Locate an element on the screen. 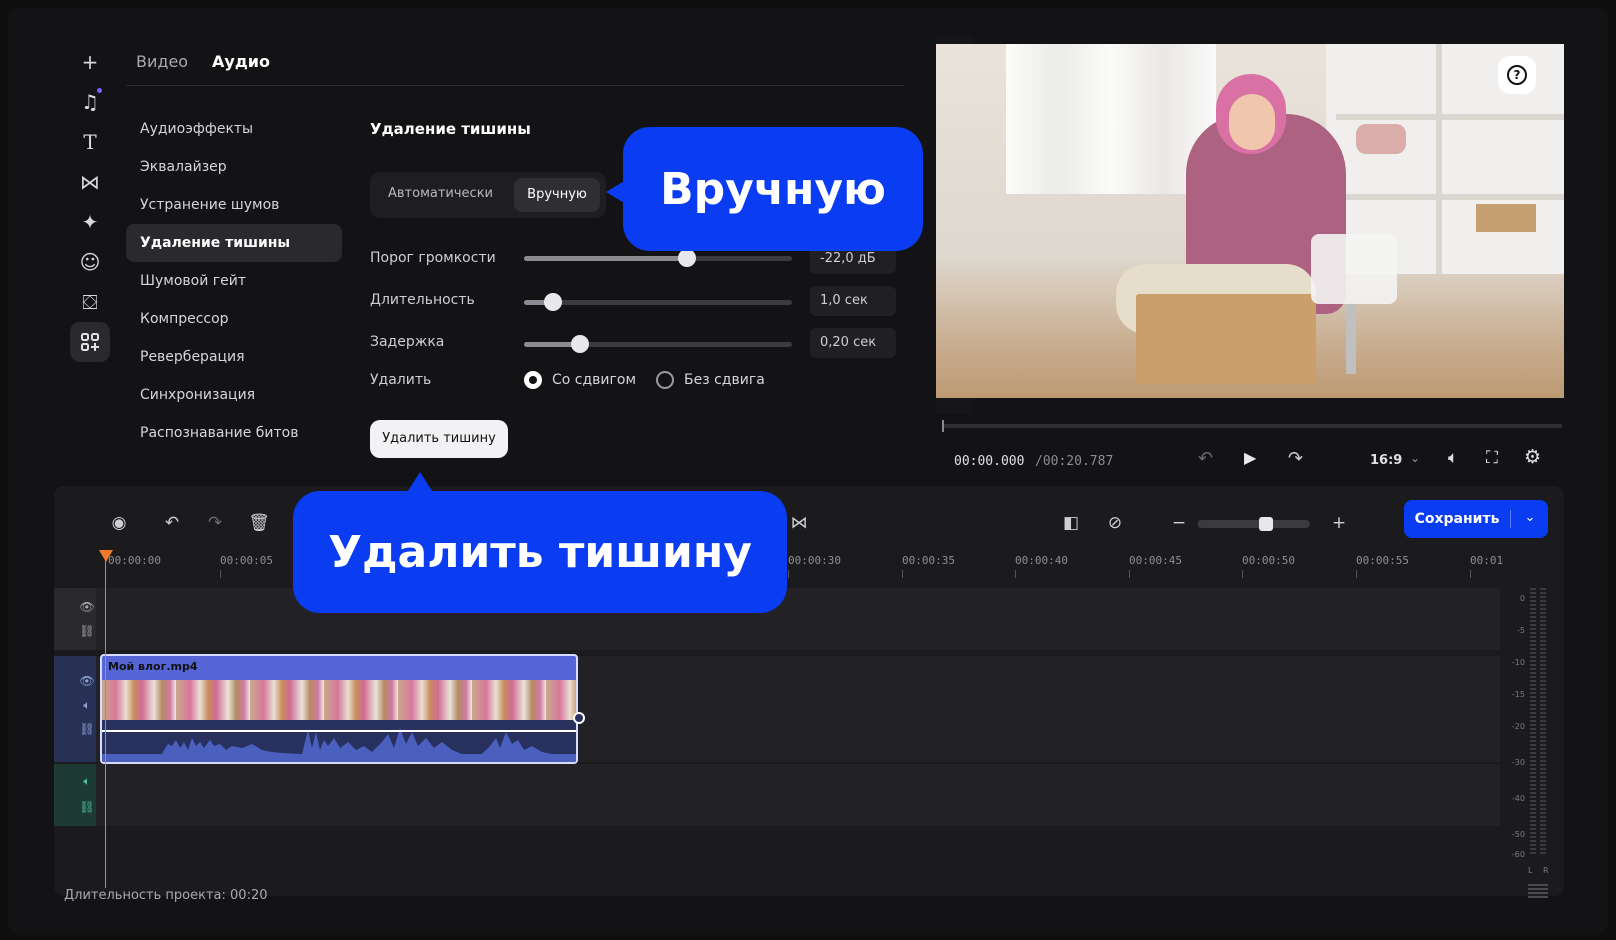 Image resolution: width=1616 pixels, height=940 pixels. menu-reverb: Реверберация is located at coordinates (234, 357).